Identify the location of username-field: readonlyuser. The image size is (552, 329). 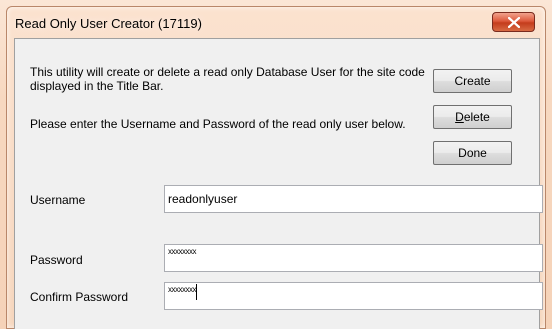
(353, 199).